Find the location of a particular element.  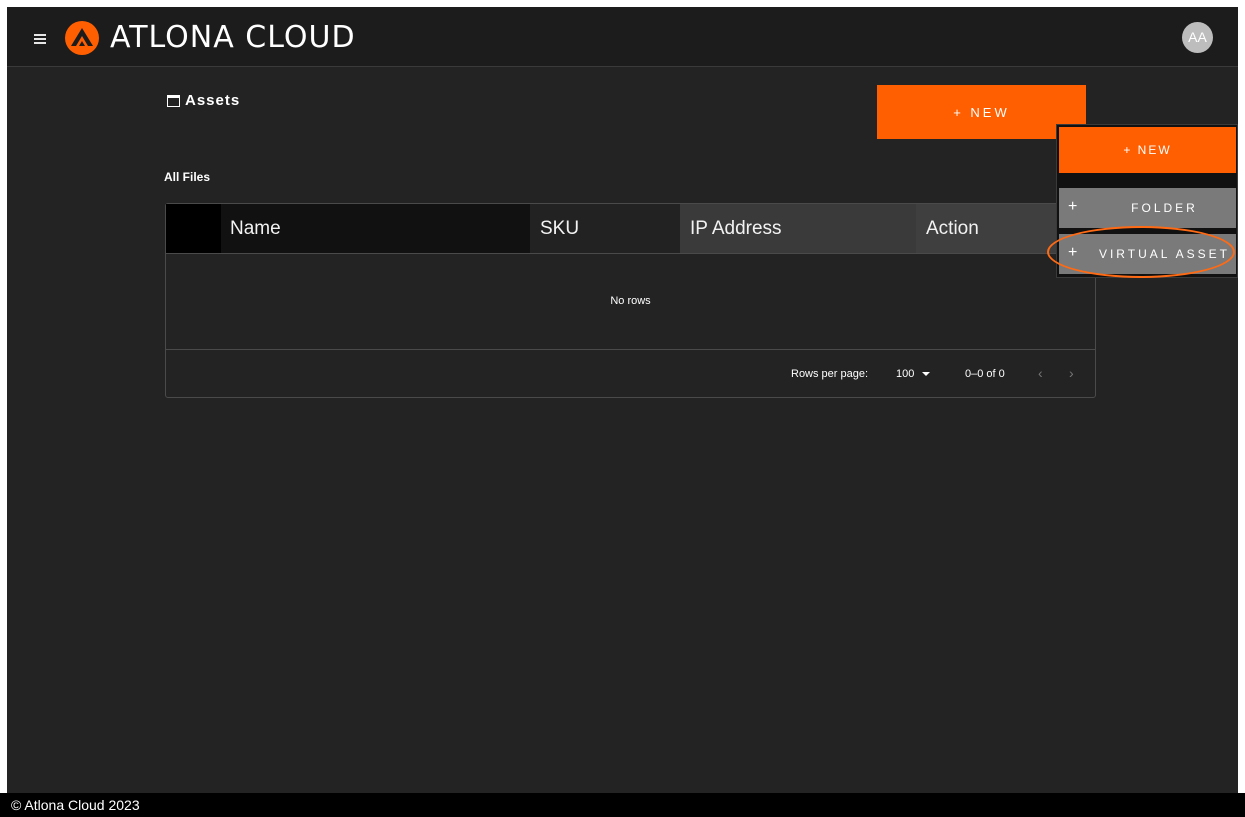

select-all-checkbox is located at coordinates (193, 228).